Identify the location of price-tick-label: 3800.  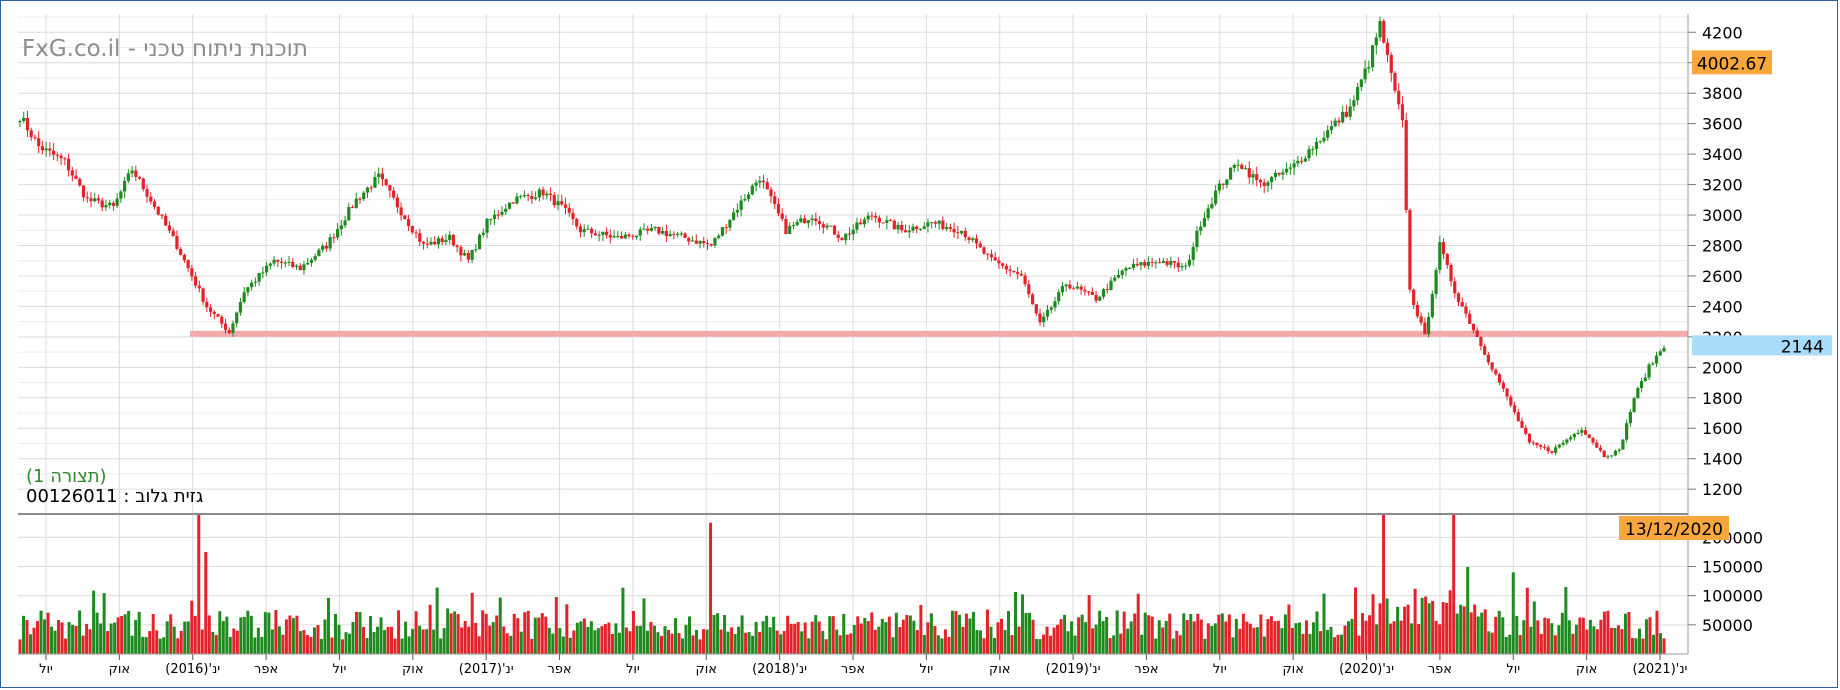
(1722, 93).